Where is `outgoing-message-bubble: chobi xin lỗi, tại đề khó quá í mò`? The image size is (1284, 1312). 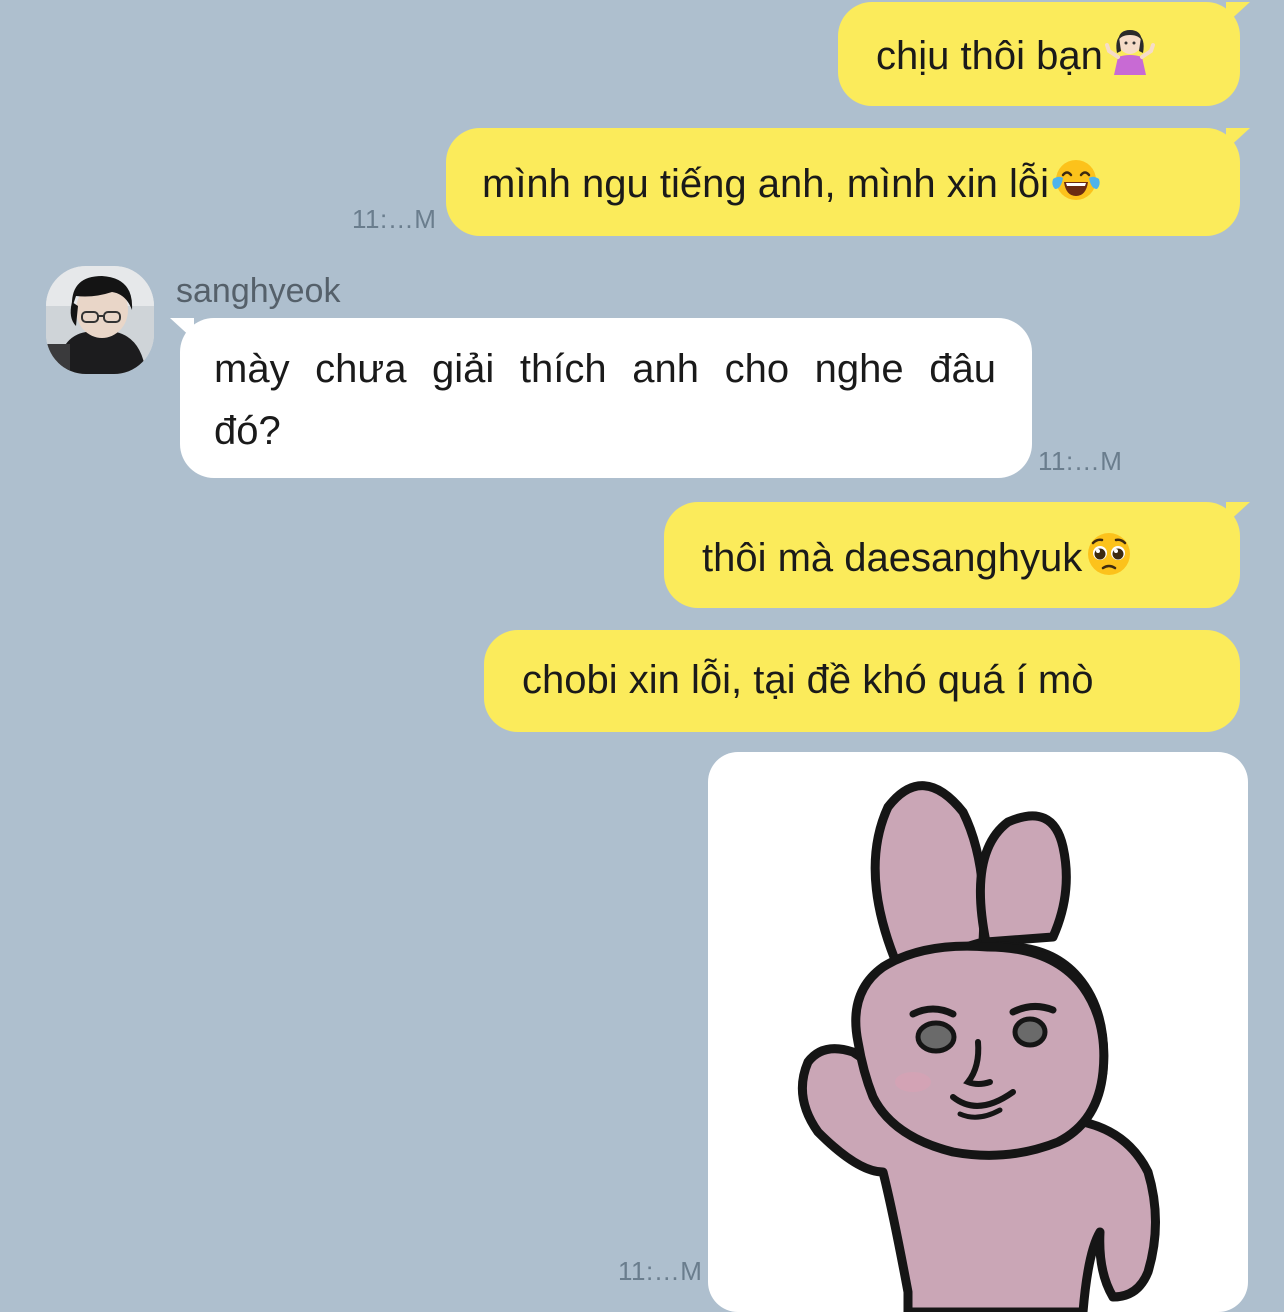
outgoing-message-bubble: chobi xin lỗi, tại đề khó quá í mò is located at coordinates (862, 681).